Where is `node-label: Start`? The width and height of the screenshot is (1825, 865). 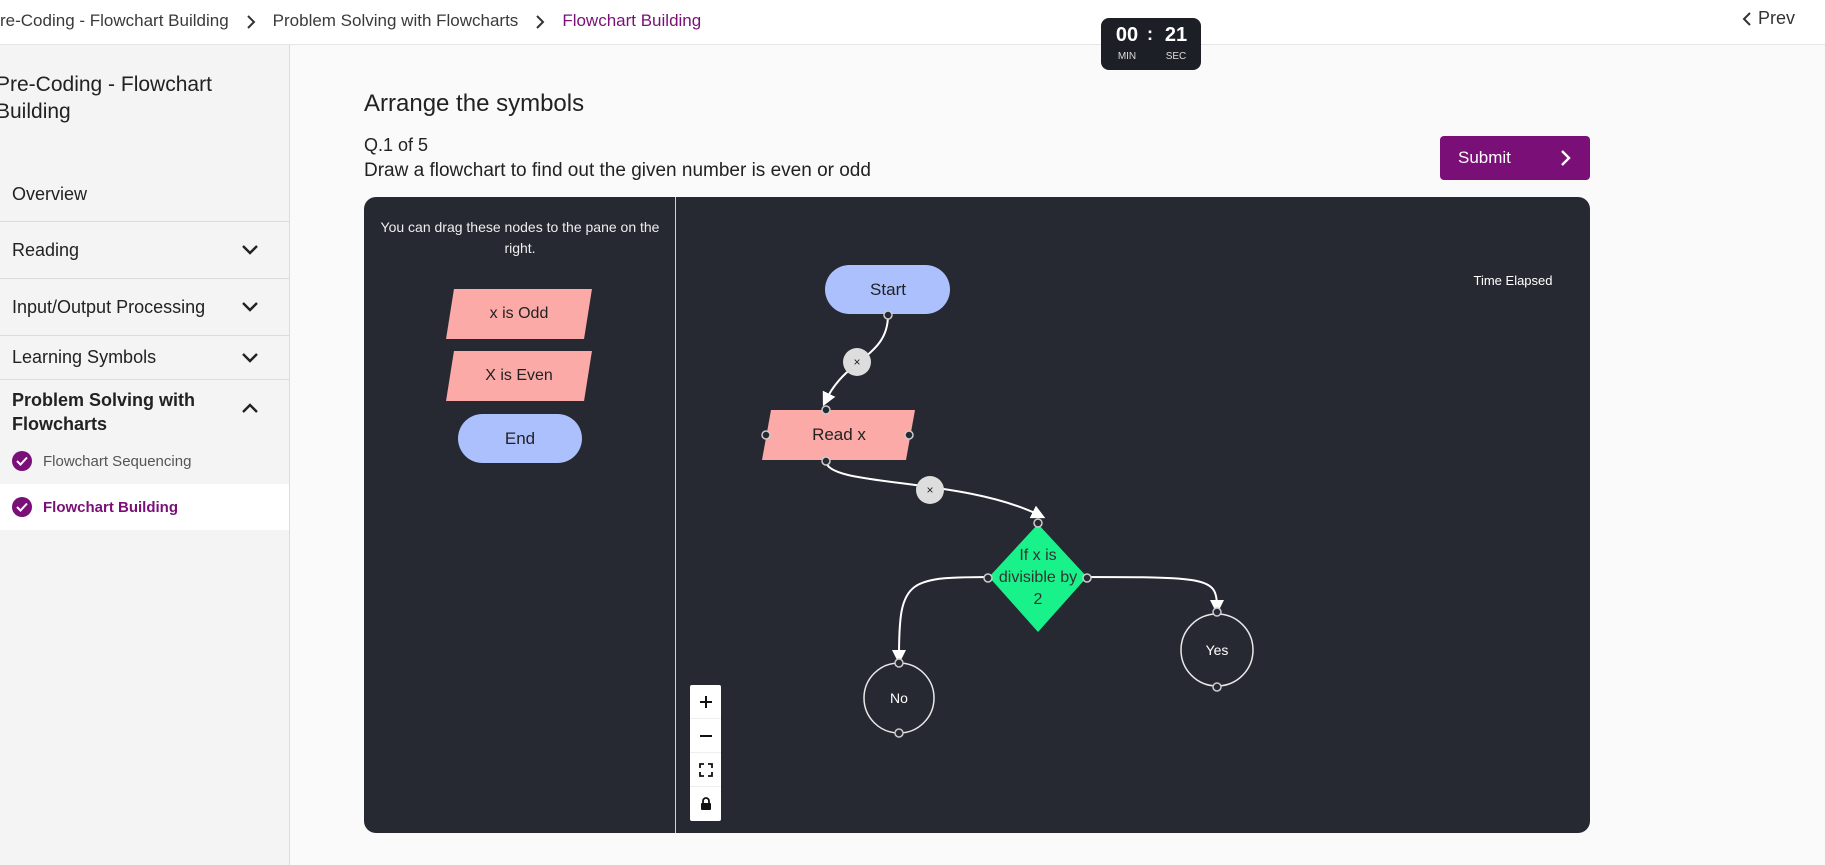
node-label: Start is located at coordinates (888, 289).